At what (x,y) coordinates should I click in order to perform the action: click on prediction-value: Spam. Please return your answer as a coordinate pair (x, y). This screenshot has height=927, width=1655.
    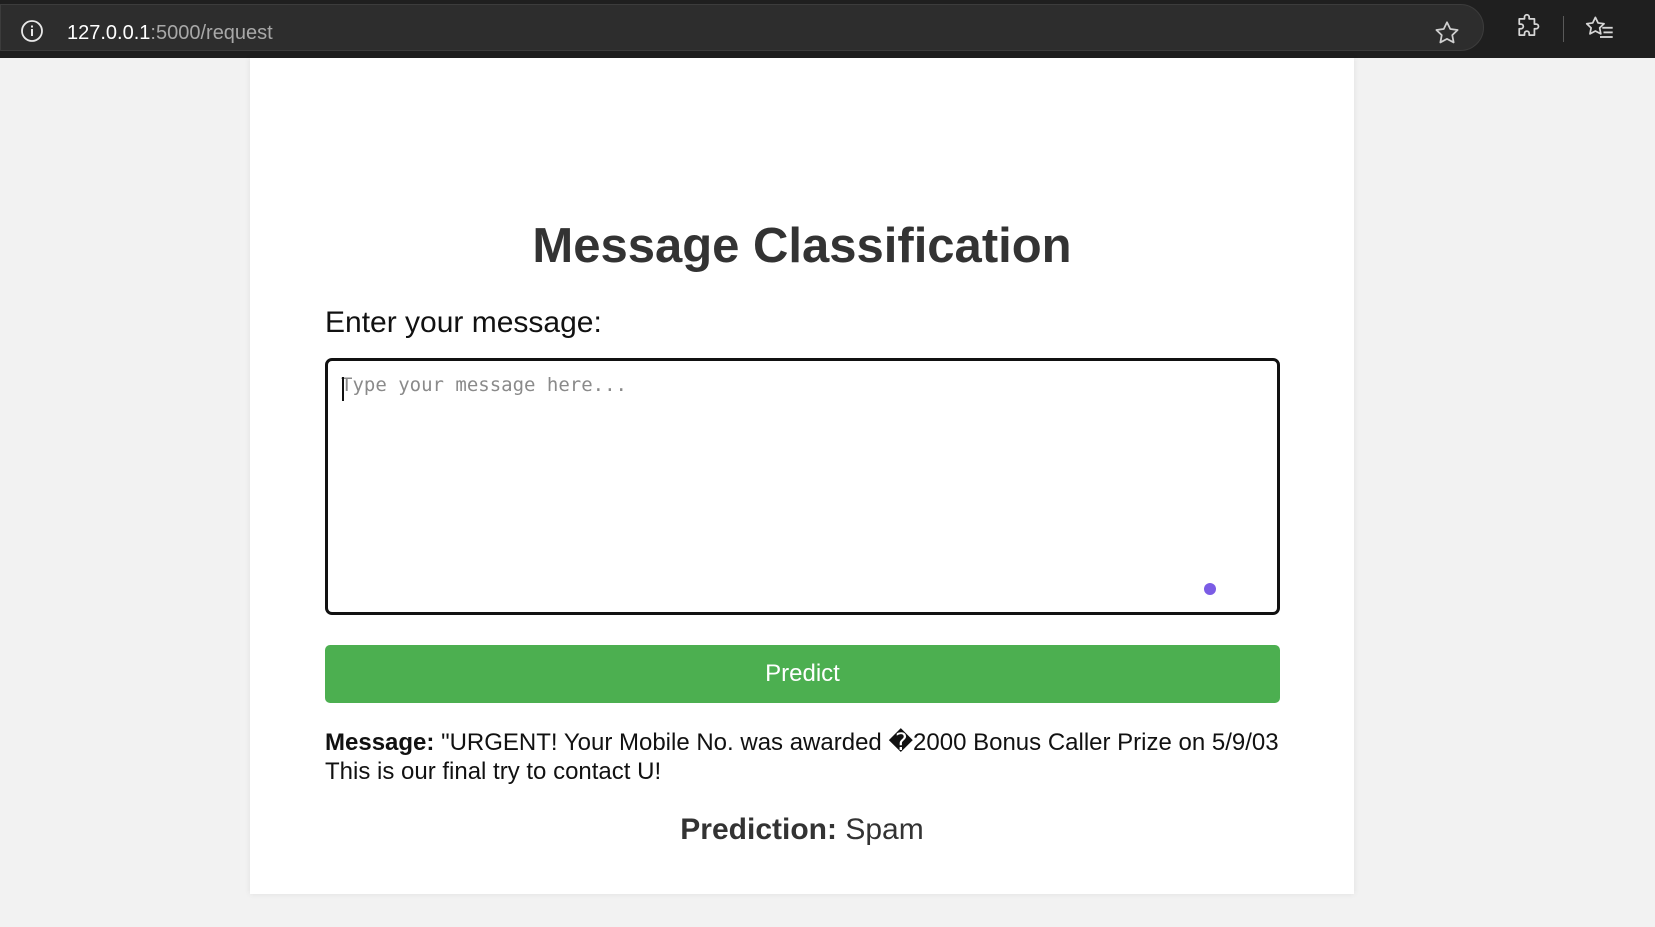
    Looking at the image, I should click on (884, 829).